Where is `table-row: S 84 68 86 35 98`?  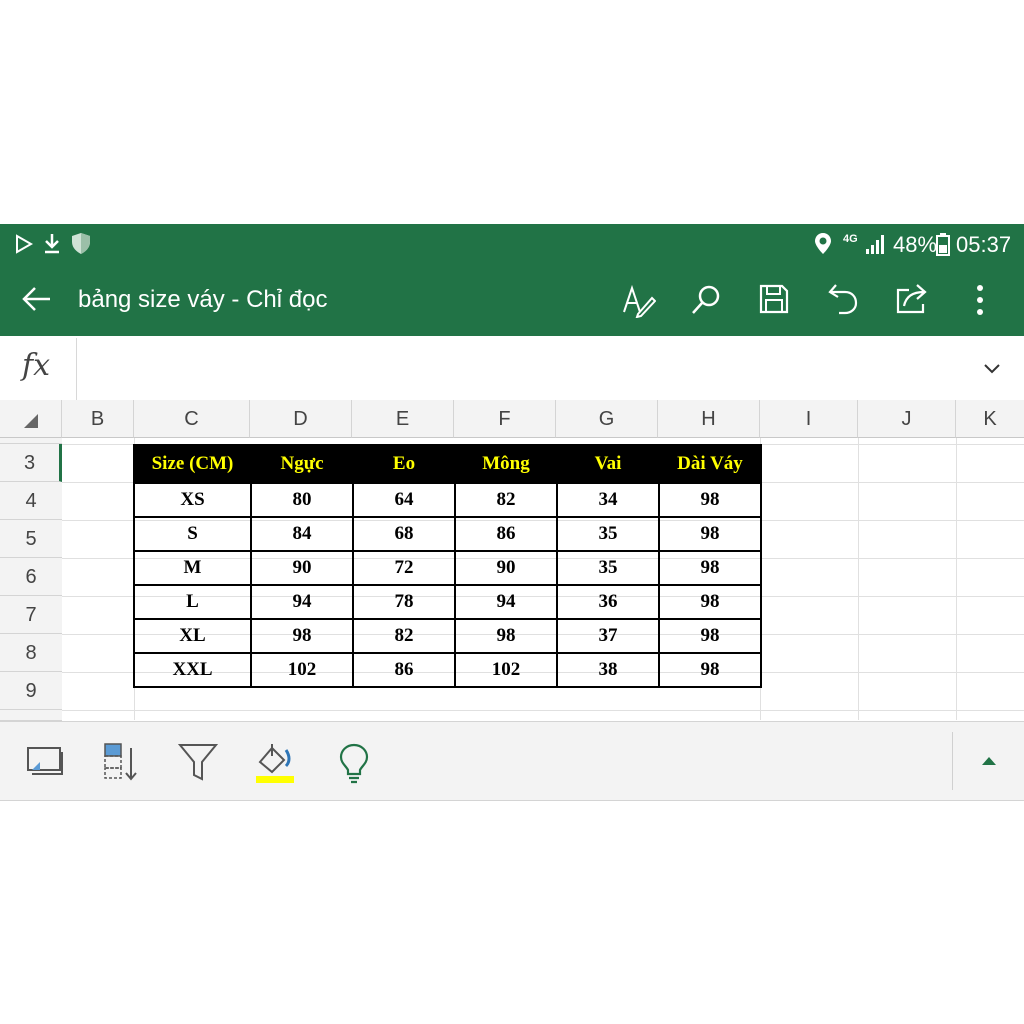
table-row: S 84 68 86 35 98 is located at coordinates (447, 534).